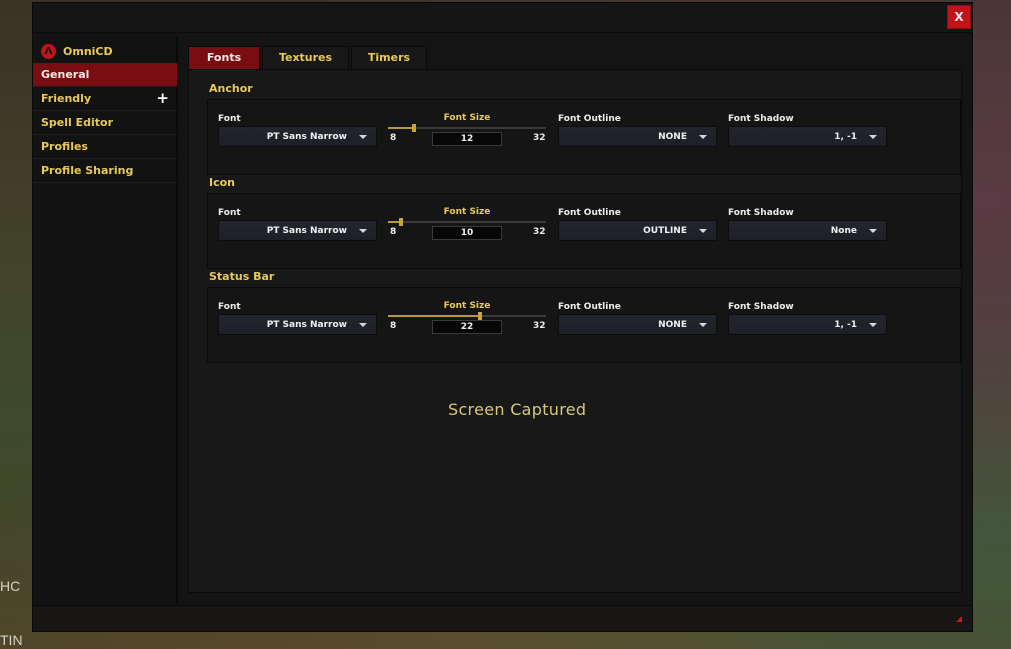 This screenshot has height=649, width=1011. I want to click on sidebar-item-label: Spell Editor, so click(77, 122).